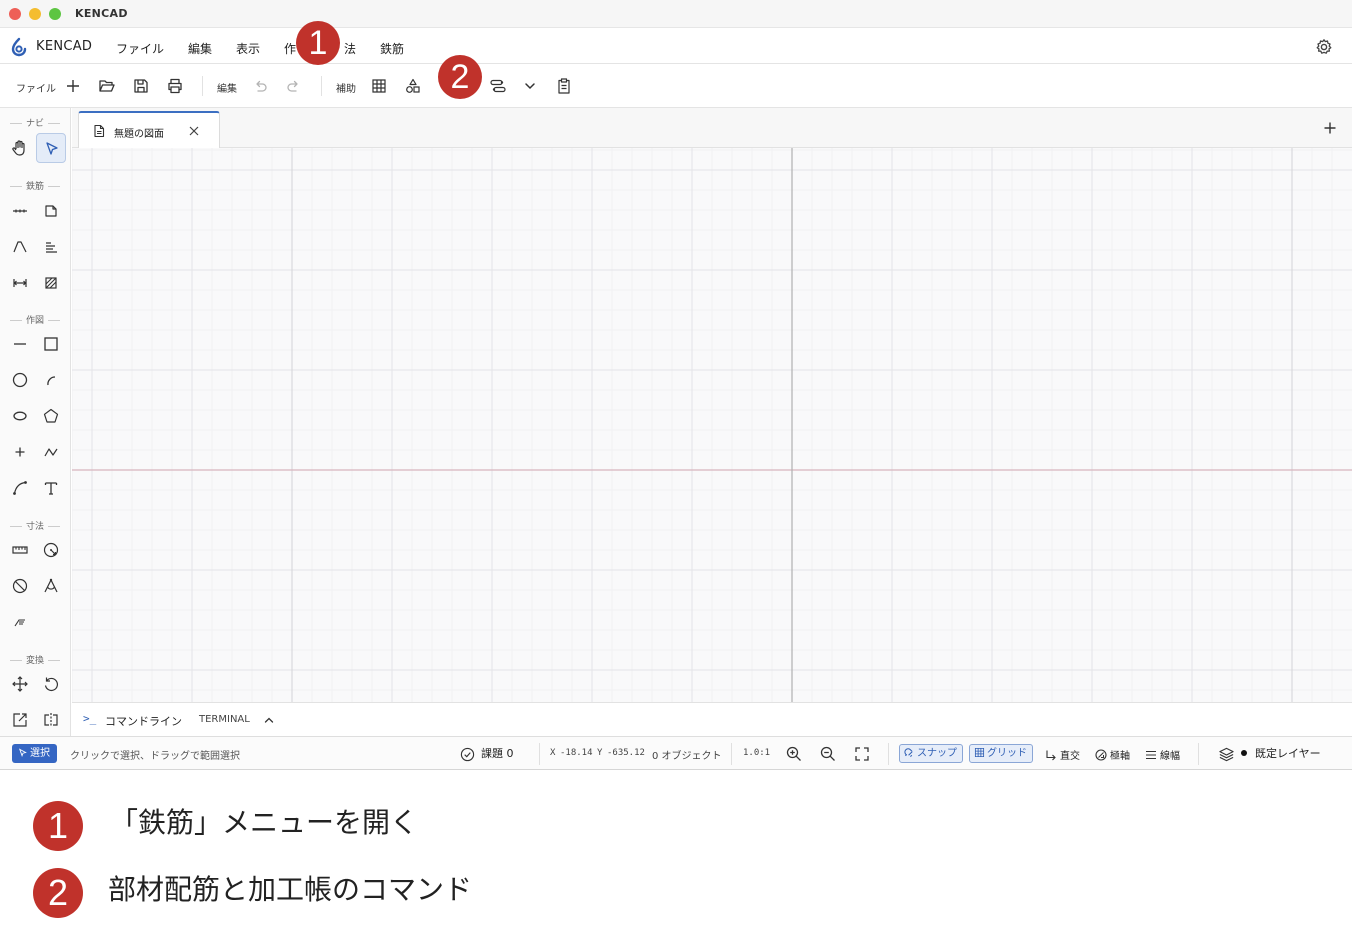 Image resolution: width=1352 pixels, height=950 pixels. Describe the element at coordinates (1269, 754) in the screenshot. I see `layer-selector: 既定レイヤー` at that location.